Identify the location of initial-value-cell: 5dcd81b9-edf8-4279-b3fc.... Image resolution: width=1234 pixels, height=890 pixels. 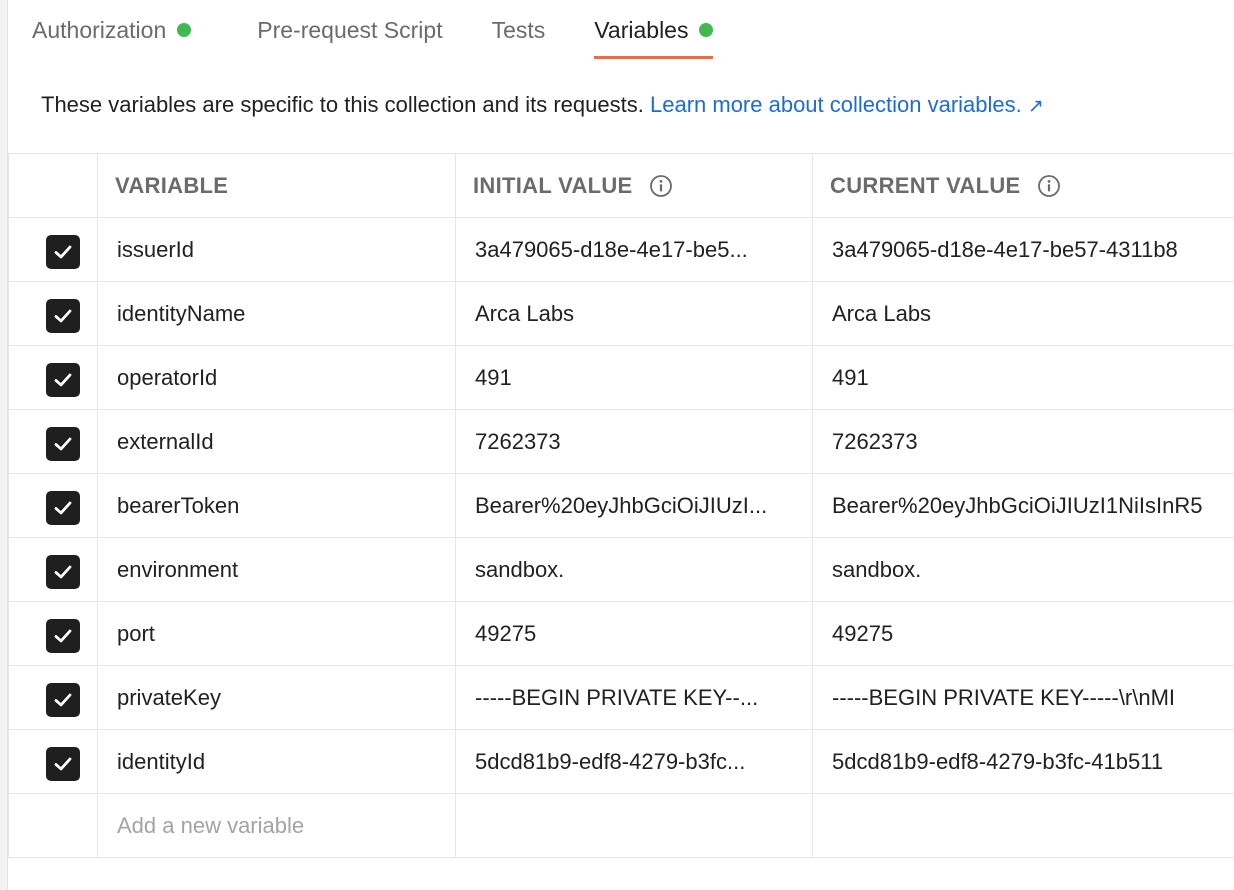
(634, 761).